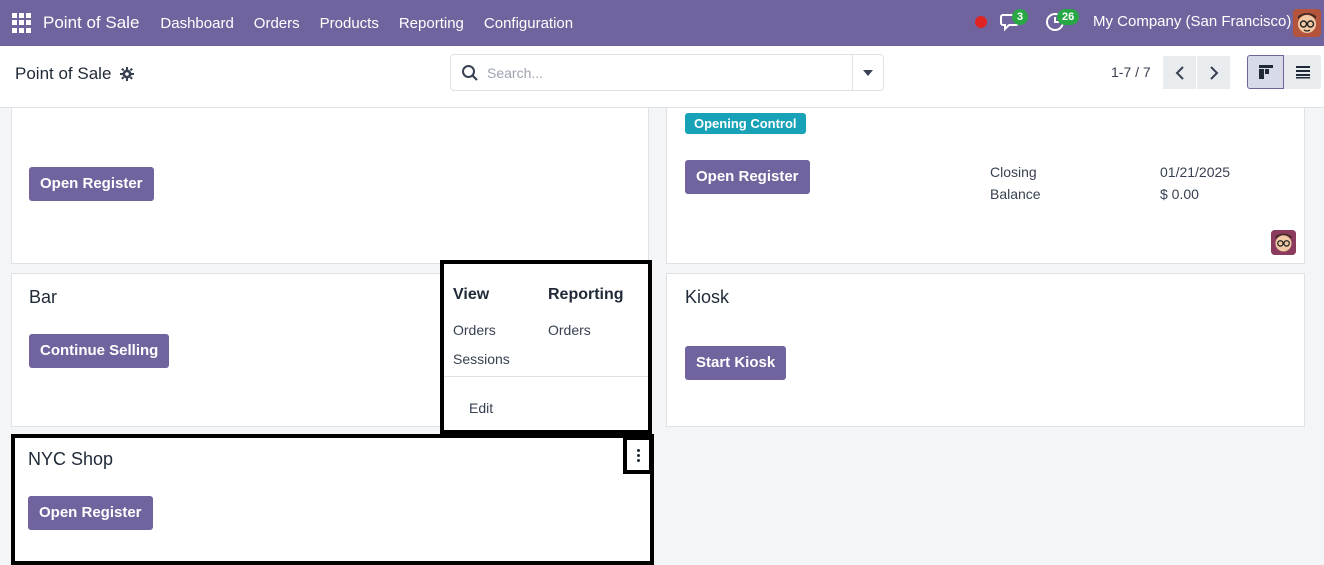 The height and width of the screenshot is (565, 1324). I want to click on pos-card-nyc-shop: NYC Shop Open Register, so click(332, 499).